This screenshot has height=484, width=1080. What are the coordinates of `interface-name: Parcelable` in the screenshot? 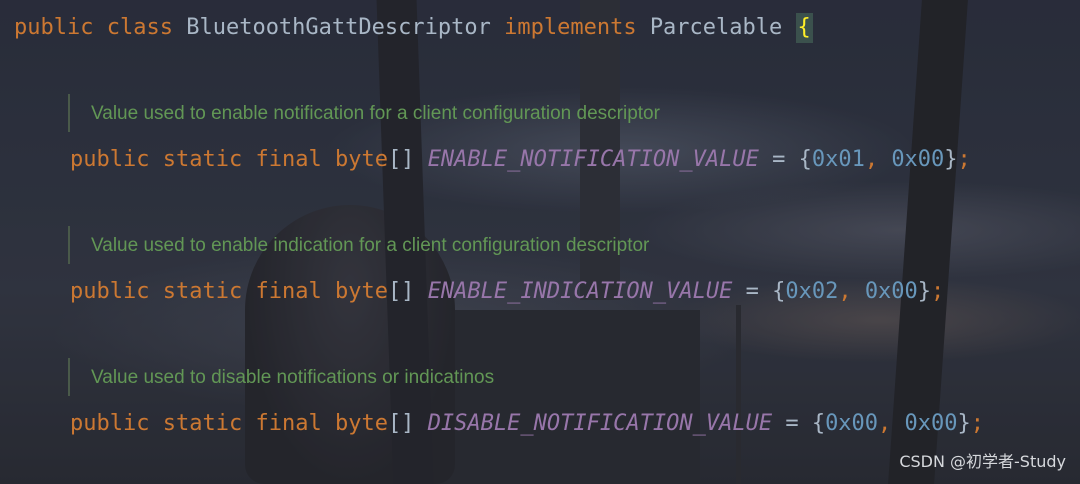 It's located at (716, 27).